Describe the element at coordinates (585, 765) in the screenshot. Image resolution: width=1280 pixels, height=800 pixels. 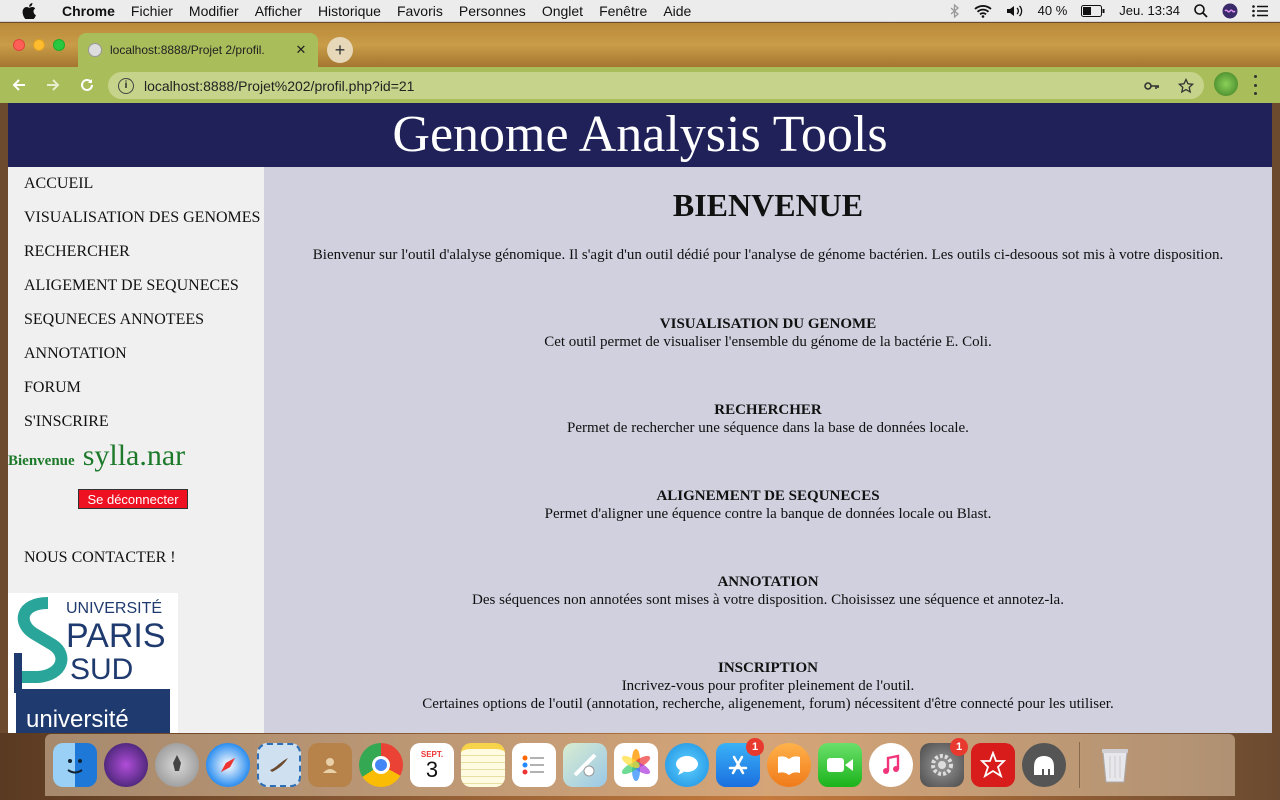
I see `maps-icon` at that location.